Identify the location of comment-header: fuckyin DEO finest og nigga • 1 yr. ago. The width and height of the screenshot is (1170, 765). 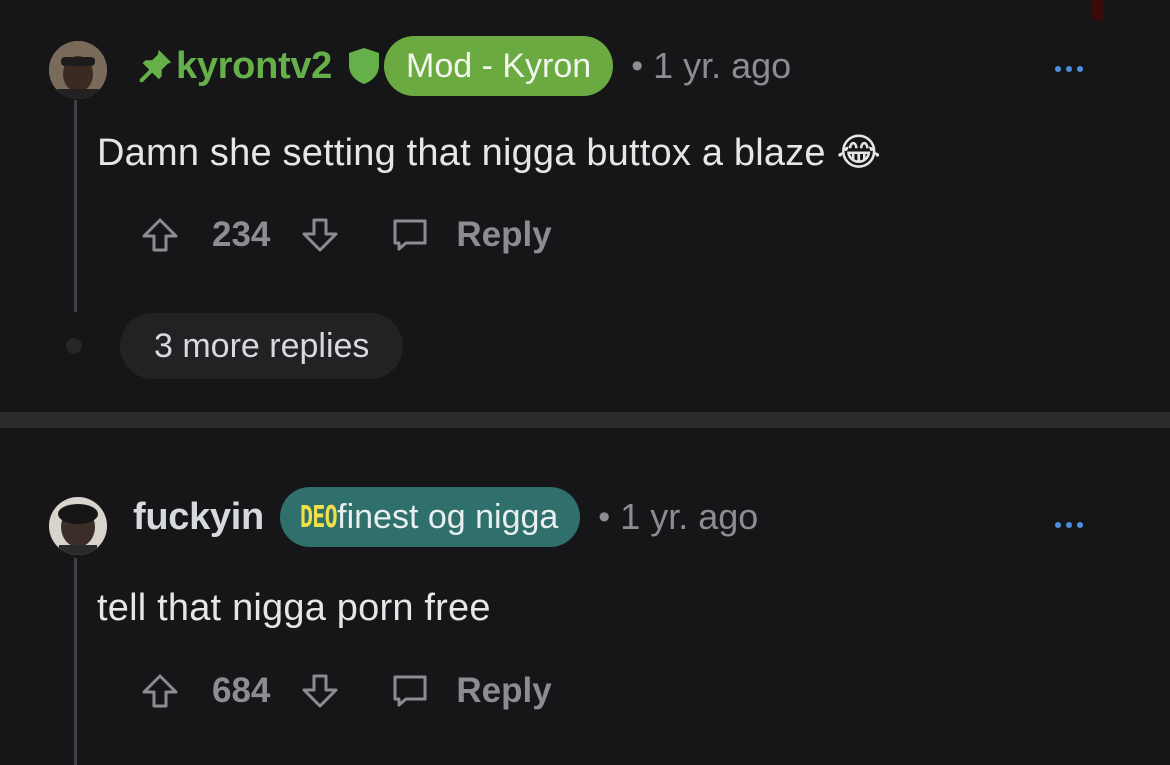
(445, 517).